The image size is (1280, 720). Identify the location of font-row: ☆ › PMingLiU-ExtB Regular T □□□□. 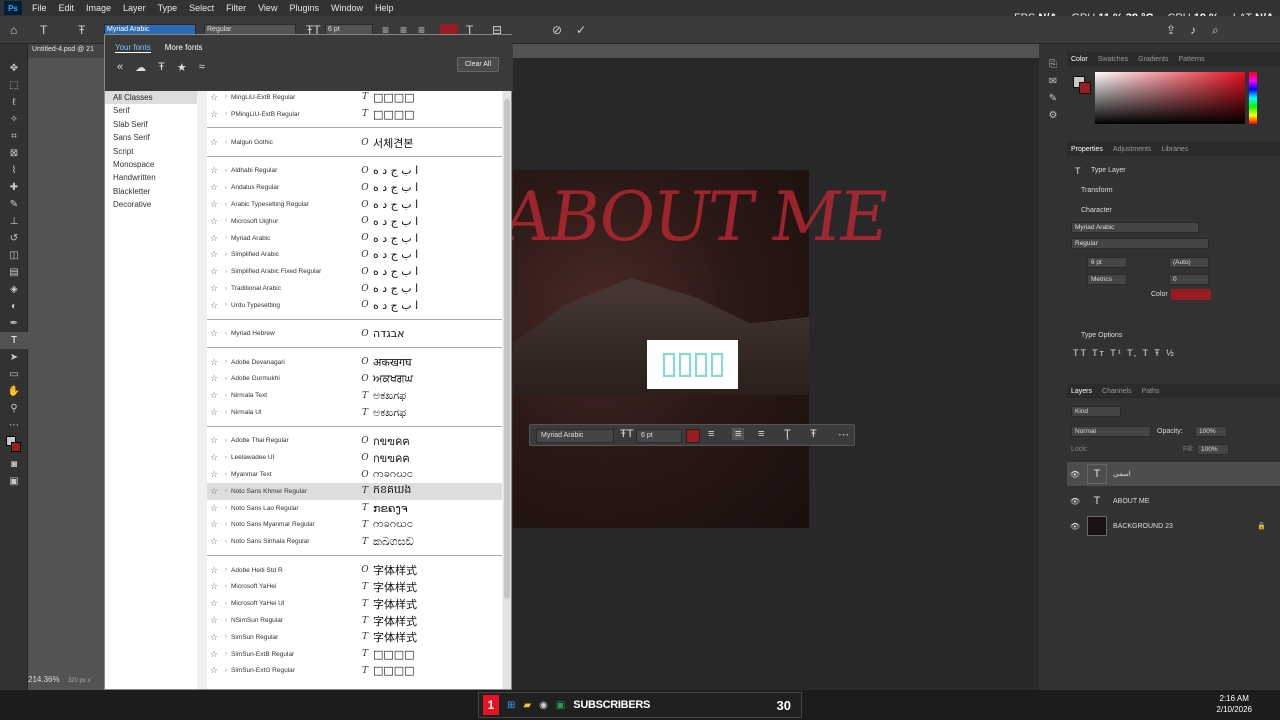
(354, 114).